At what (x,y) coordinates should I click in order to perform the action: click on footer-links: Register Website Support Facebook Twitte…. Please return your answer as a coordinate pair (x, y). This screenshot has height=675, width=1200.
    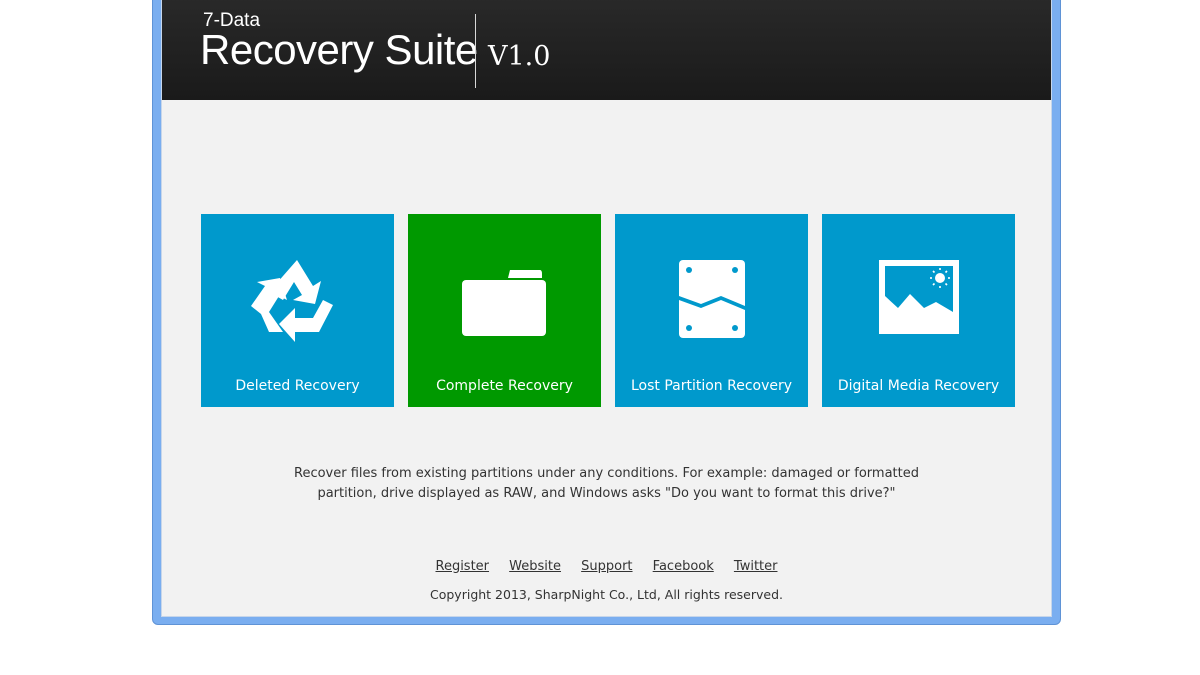
    Looking at the image, I should click on (606, 566).